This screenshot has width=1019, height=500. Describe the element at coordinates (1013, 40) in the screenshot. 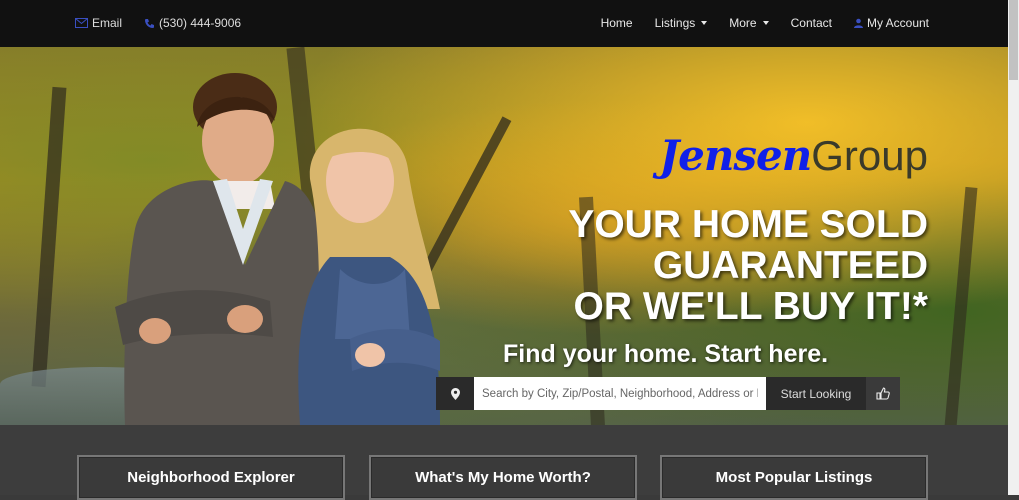

I see `scrollbar-thumb` at that location.